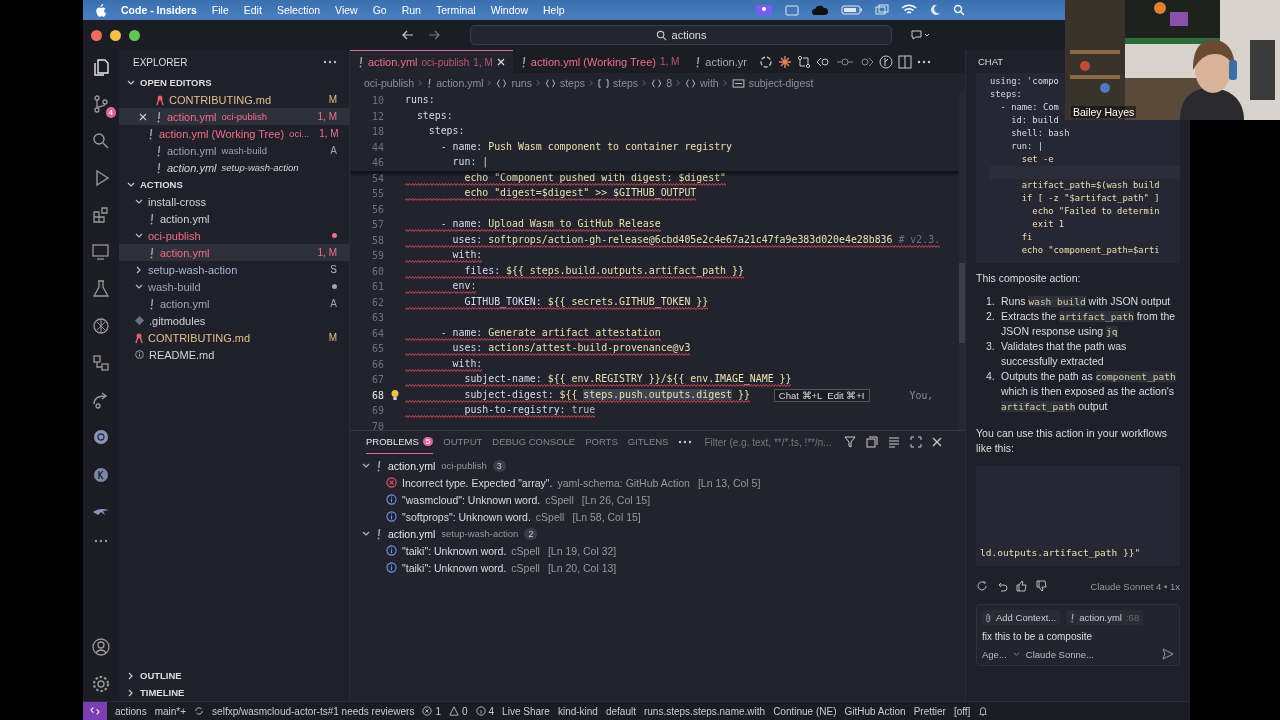 The width and height of the screenshot is (1280, 720). Describe the element at coordinates (781, 83) in the screenshot. I see `breadcrumb: subject-digest` at that location.